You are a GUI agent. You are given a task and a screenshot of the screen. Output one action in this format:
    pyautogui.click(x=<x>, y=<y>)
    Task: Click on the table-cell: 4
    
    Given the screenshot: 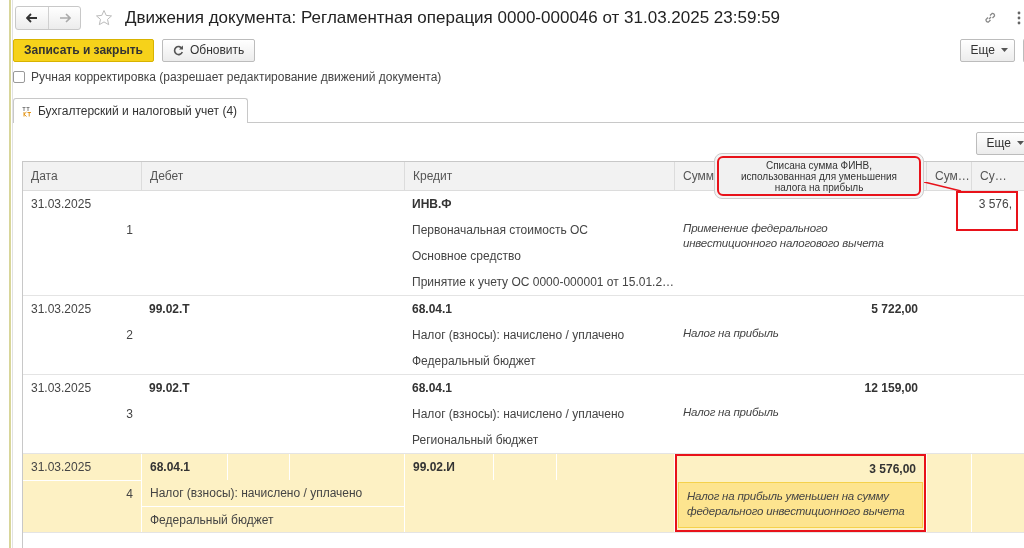 What is the action you would take?
    pyautogui.click(x=82, y=493)
    